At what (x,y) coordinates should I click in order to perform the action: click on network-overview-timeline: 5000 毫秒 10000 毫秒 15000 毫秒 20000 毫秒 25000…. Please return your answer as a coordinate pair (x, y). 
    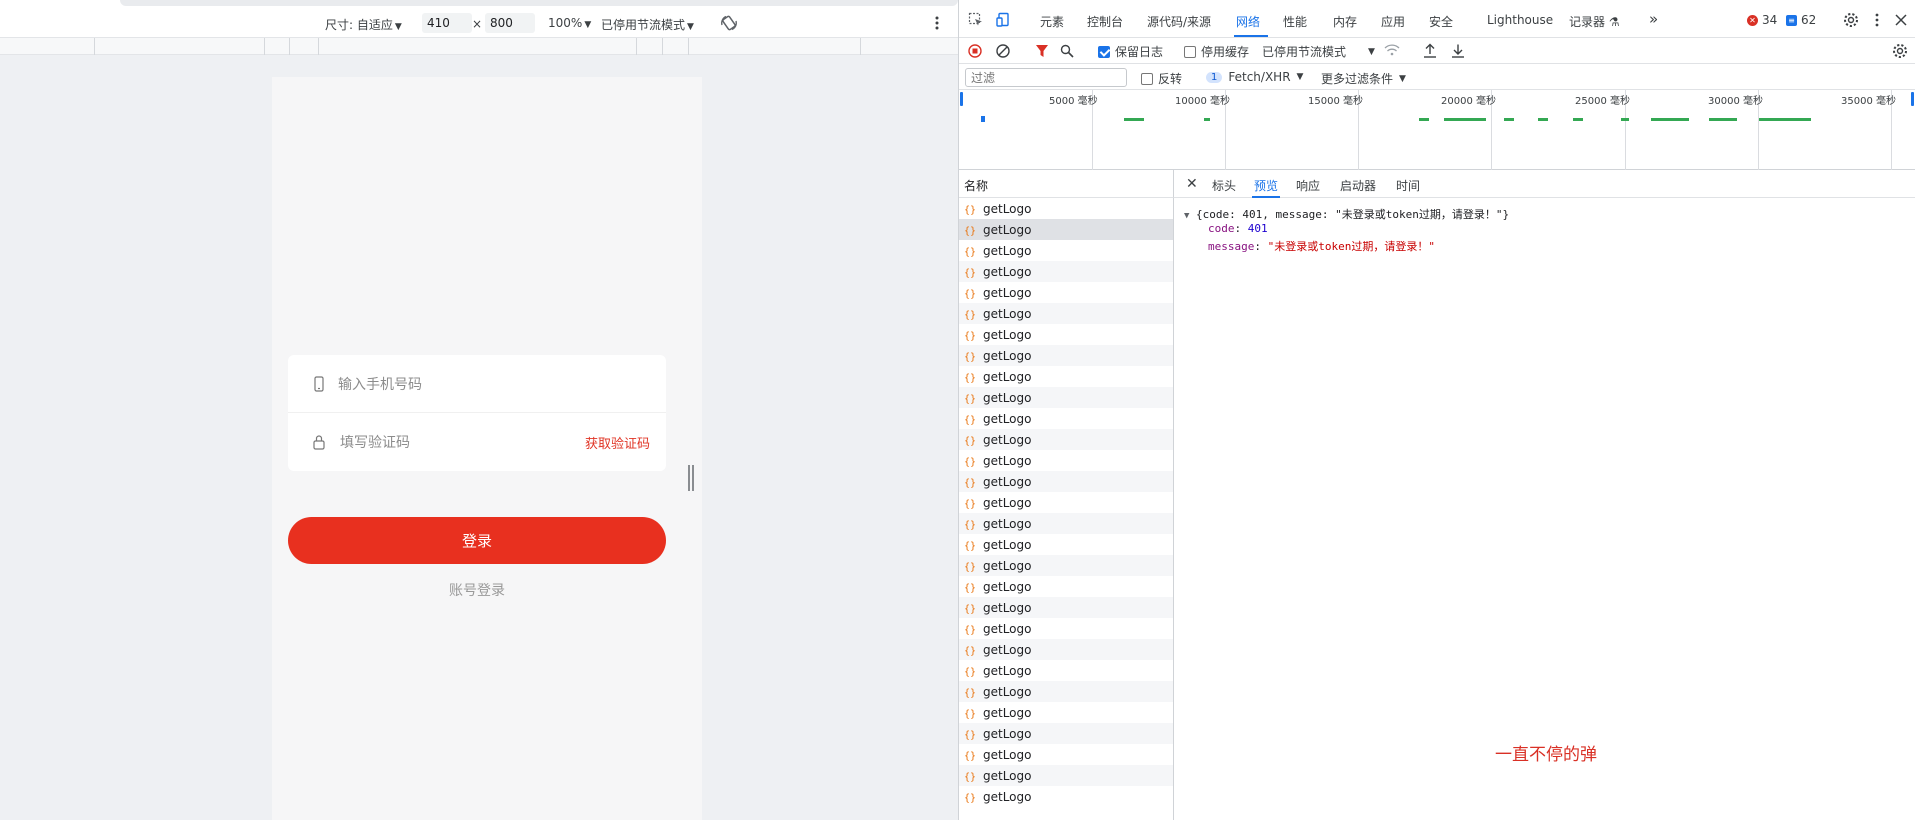
    Looking at the image, I should click on (1437, 130).